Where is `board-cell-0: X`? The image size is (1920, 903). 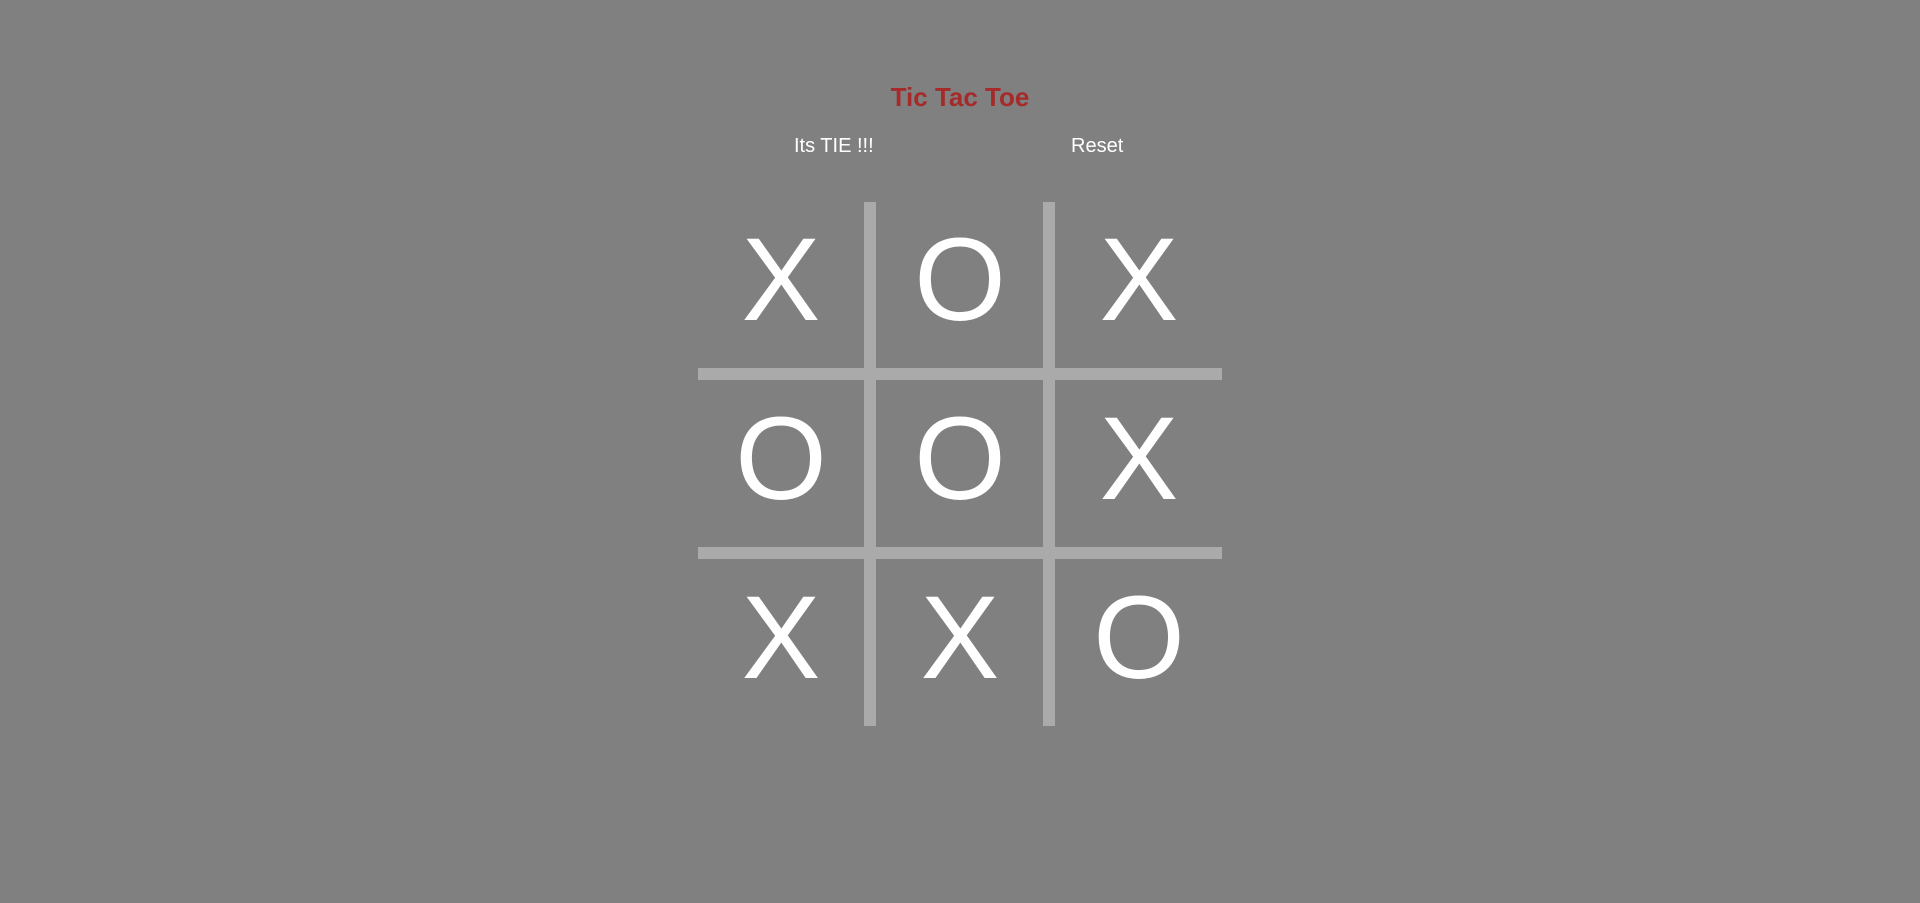 board-cell-0: X is located at coordinates (781, 285).